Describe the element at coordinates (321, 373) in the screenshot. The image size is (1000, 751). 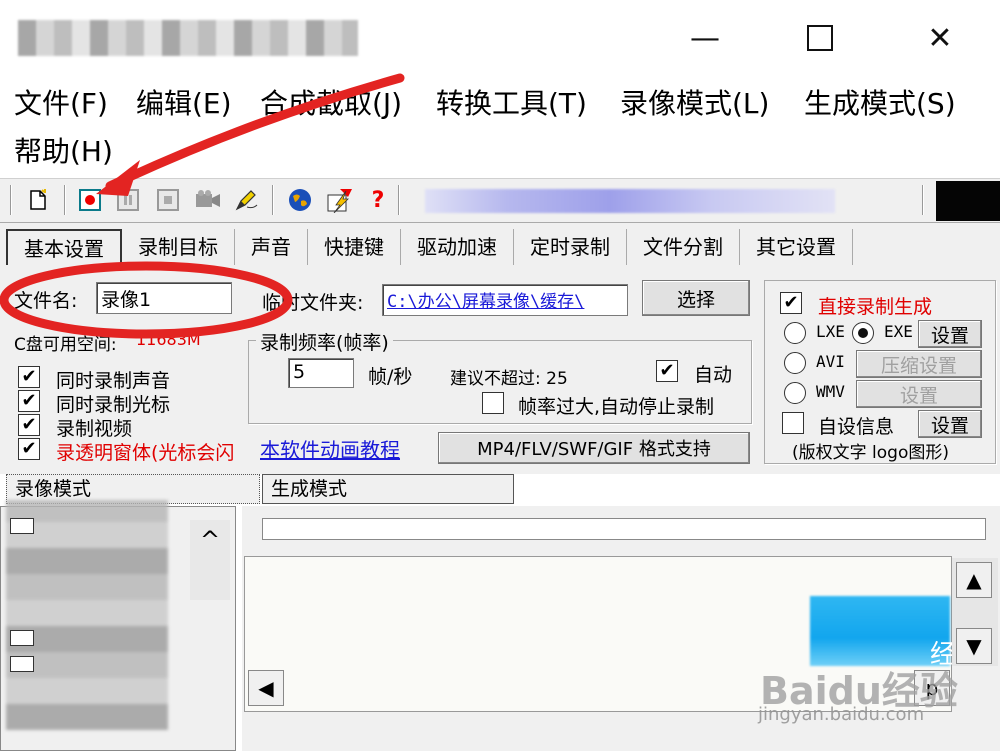
I see `framerate-input: 5` at that location.